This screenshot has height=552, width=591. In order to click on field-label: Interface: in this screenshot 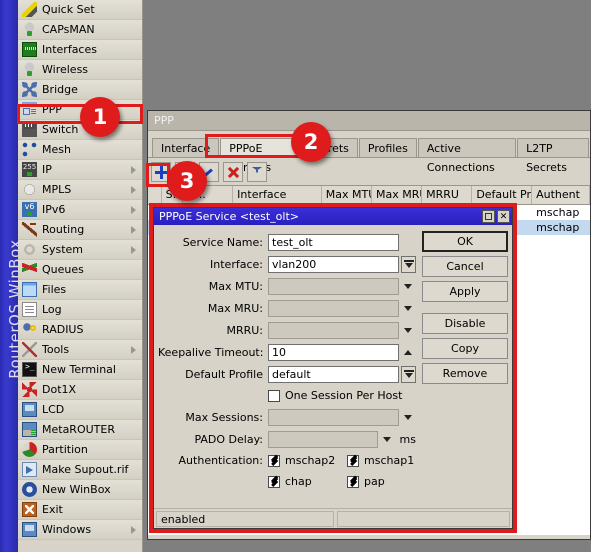, I will do `click(236, 264)`.